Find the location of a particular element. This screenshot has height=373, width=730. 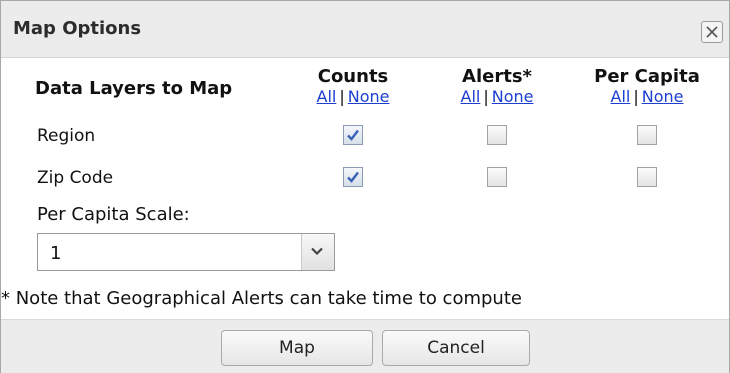

column-title-alerts: Alerts* is located at coordinates (497, 76).